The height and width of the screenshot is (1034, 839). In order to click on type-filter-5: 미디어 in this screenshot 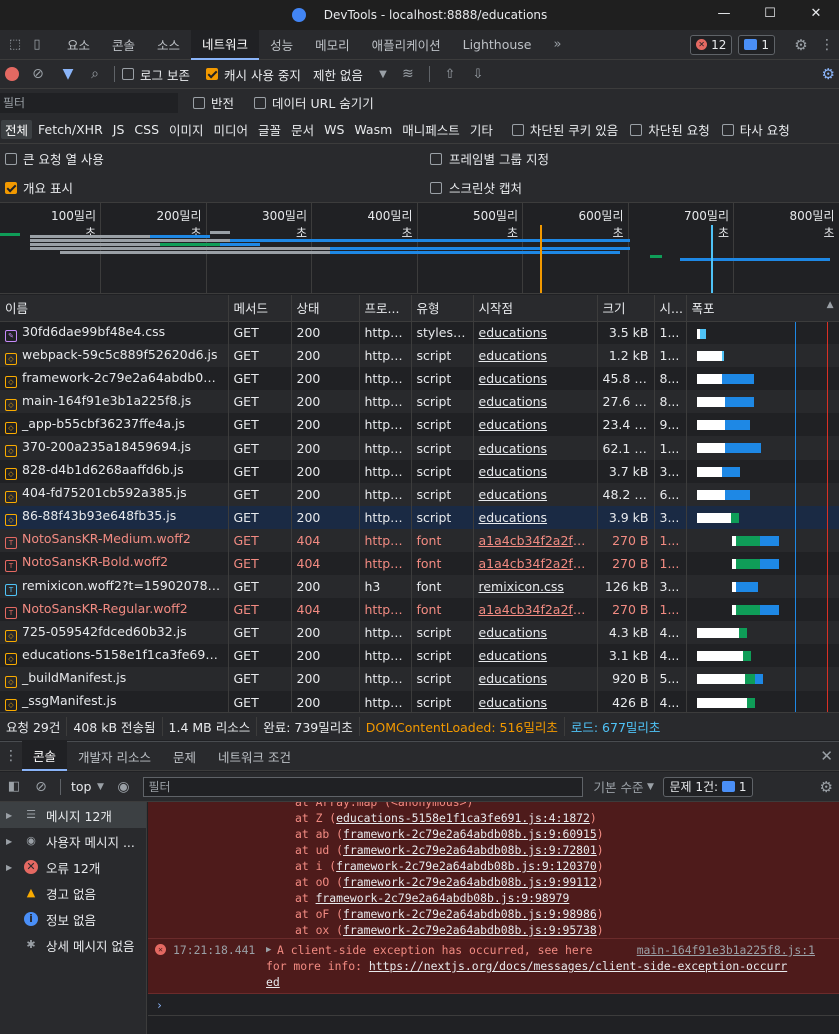, I will do `click(231, 129)`.